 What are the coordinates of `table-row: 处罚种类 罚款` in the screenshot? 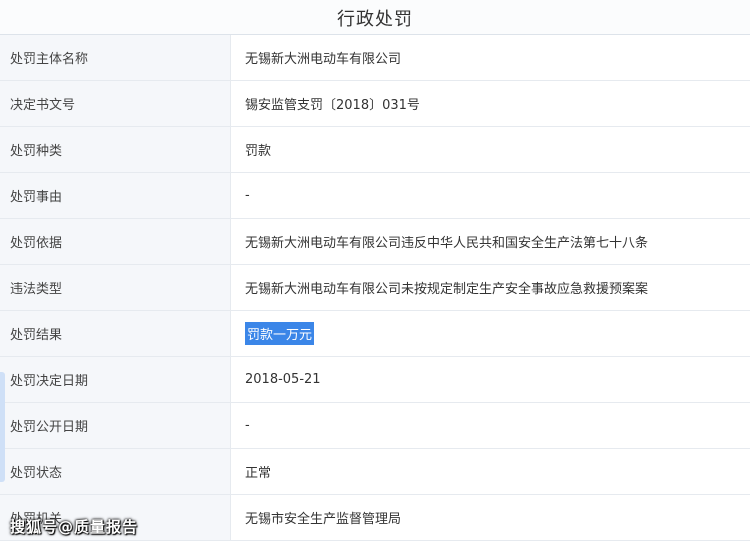 It's located at (375, 150).